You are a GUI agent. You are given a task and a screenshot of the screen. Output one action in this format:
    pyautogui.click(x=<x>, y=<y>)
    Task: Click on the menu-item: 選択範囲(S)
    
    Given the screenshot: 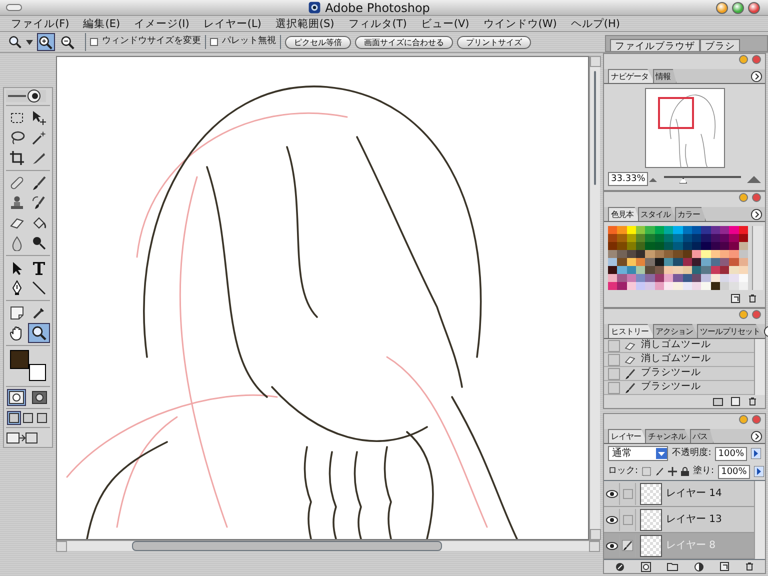 What is the action you would take?
    pyautogui.click(x=305, y=23)
    